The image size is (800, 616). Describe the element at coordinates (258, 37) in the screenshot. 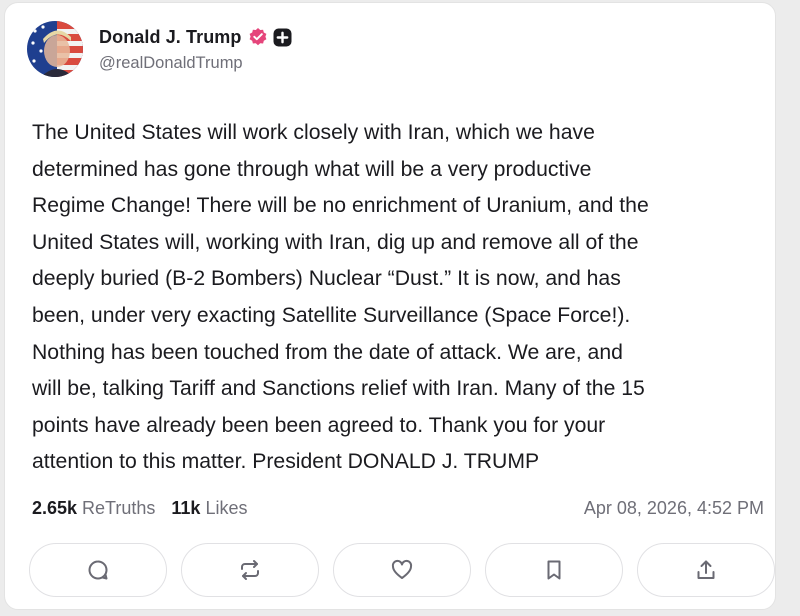

I see `verified-badge-icon` at that location.